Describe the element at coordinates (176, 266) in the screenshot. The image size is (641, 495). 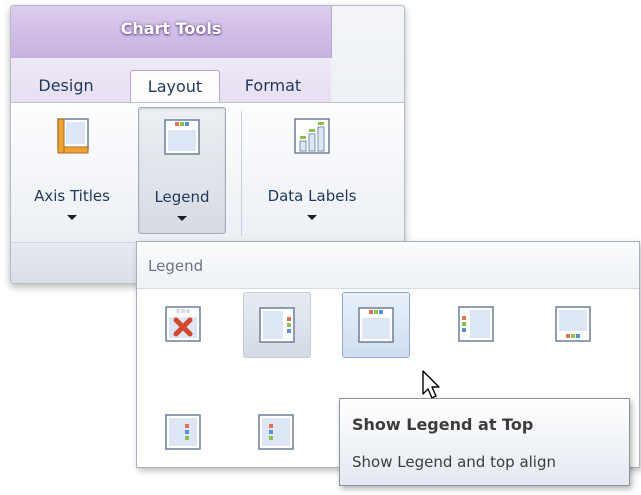
I see `gallery-title: Legend` at that location.